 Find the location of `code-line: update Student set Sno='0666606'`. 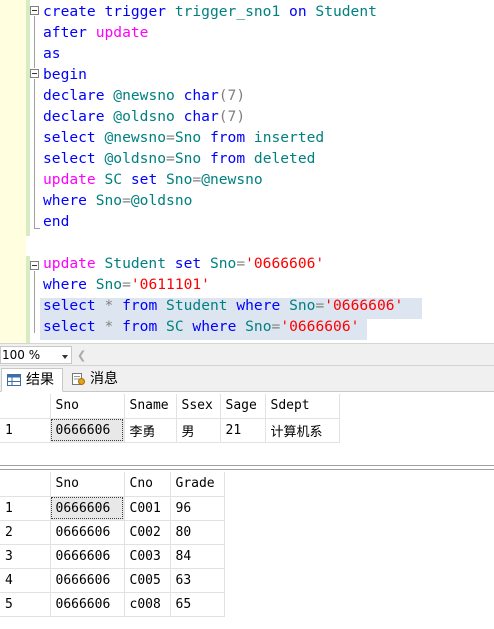

code-line: update Student set Sno='0666606' is located at coordinates (183, 263).